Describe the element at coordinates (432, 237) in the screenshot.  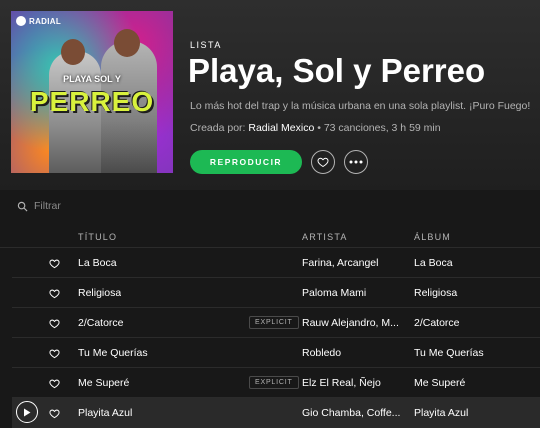
I see `column-album-header: ÁLBUM` at that location.